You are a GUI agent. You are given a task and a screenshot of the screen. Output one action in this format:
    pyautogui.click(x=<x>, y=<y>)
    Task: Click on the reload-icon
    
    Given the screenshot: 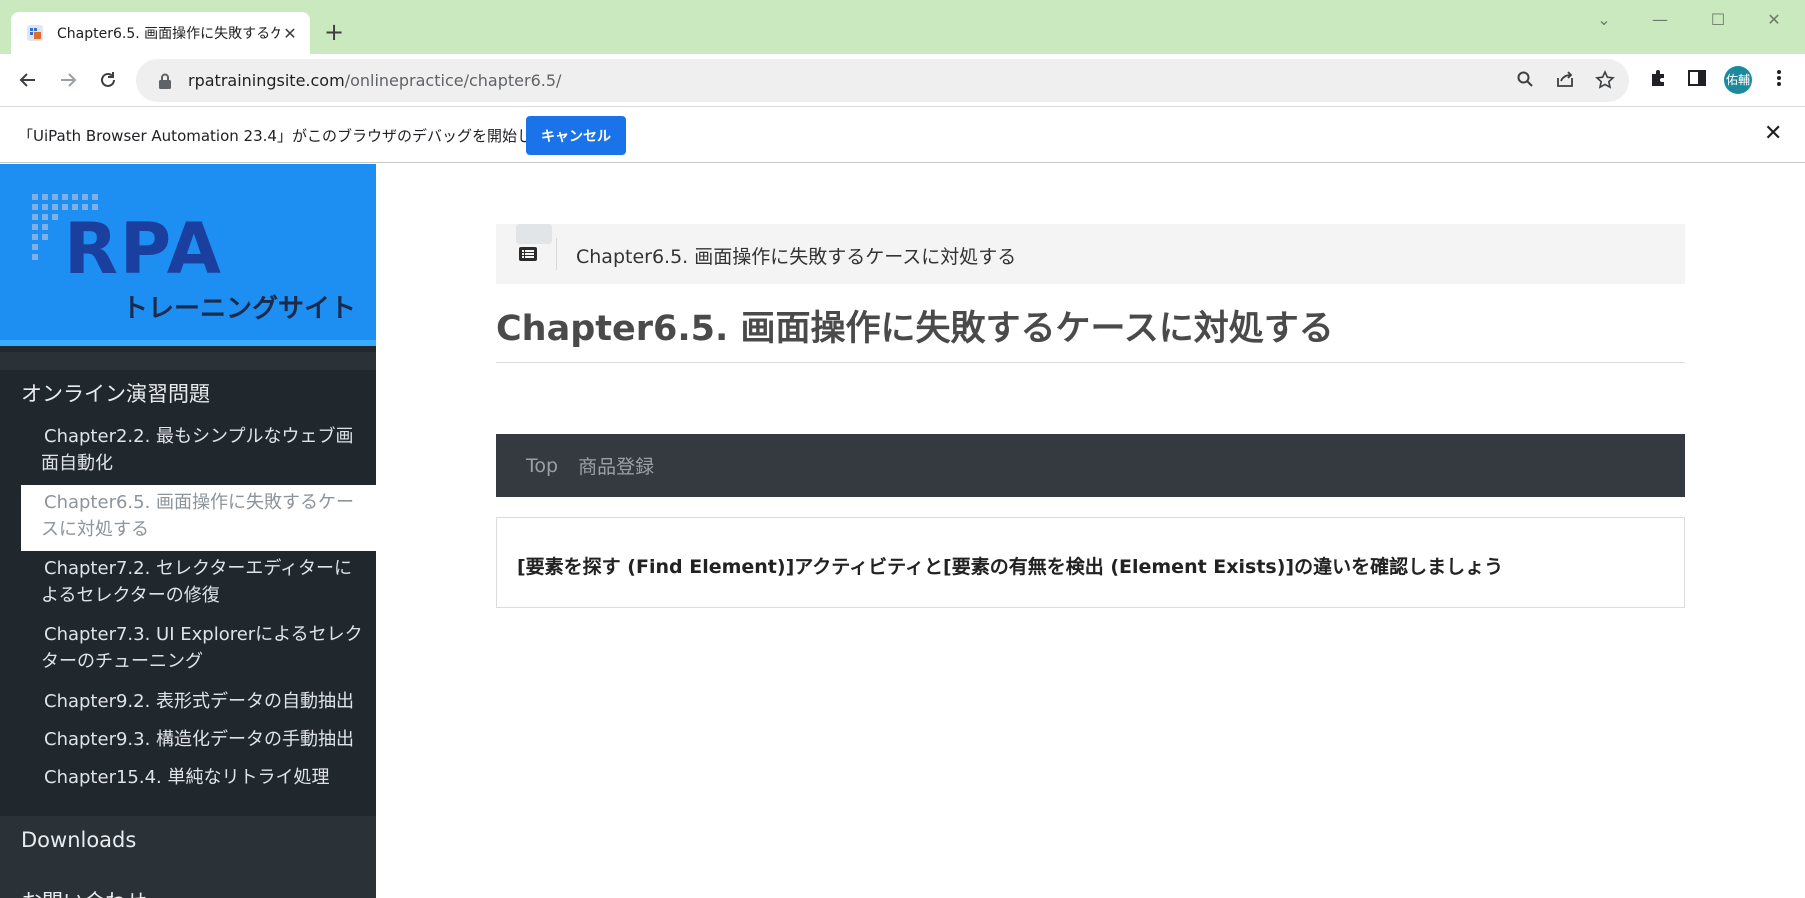 What is the action you would take?
    pyautogui.click(x=108, y=80)
    